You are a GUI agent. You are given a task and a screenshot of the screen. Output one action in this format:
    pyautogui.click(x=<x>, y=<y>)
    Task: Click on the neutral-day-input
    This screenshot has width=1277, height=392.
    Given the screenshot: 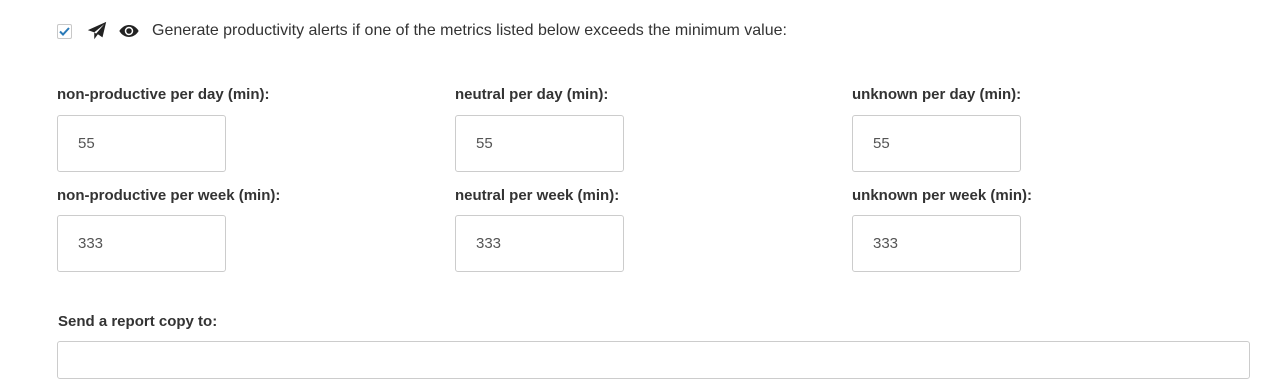 What is the action you would take?
    pyautogui.click(x=539, y=143)
    